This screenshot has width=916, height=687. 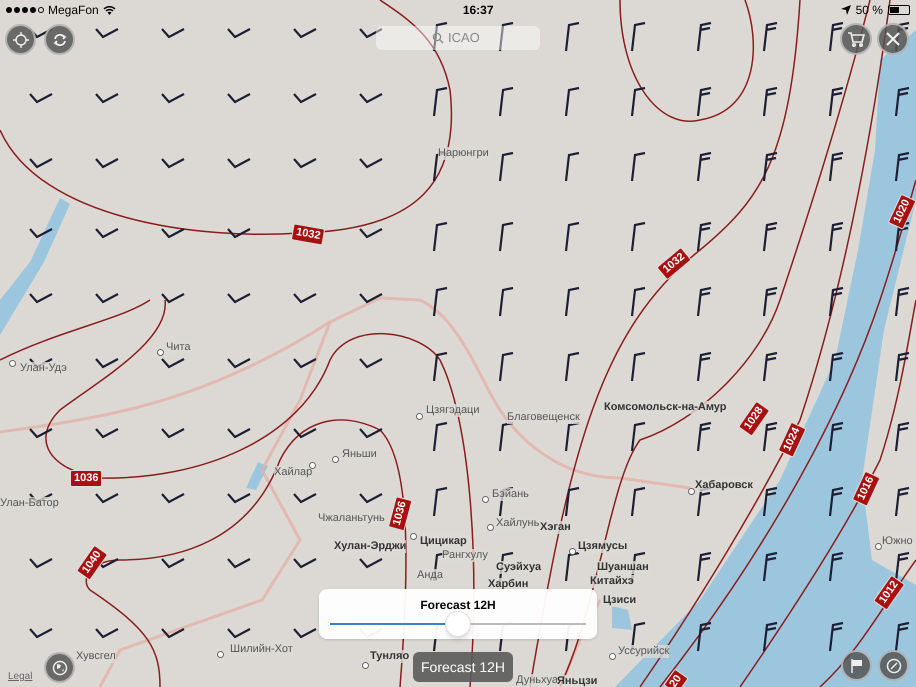 What do you see at coordinates (510, 494) in the screenshot?
I see `city-label: Бэйань` at bounding box center [510, 494].